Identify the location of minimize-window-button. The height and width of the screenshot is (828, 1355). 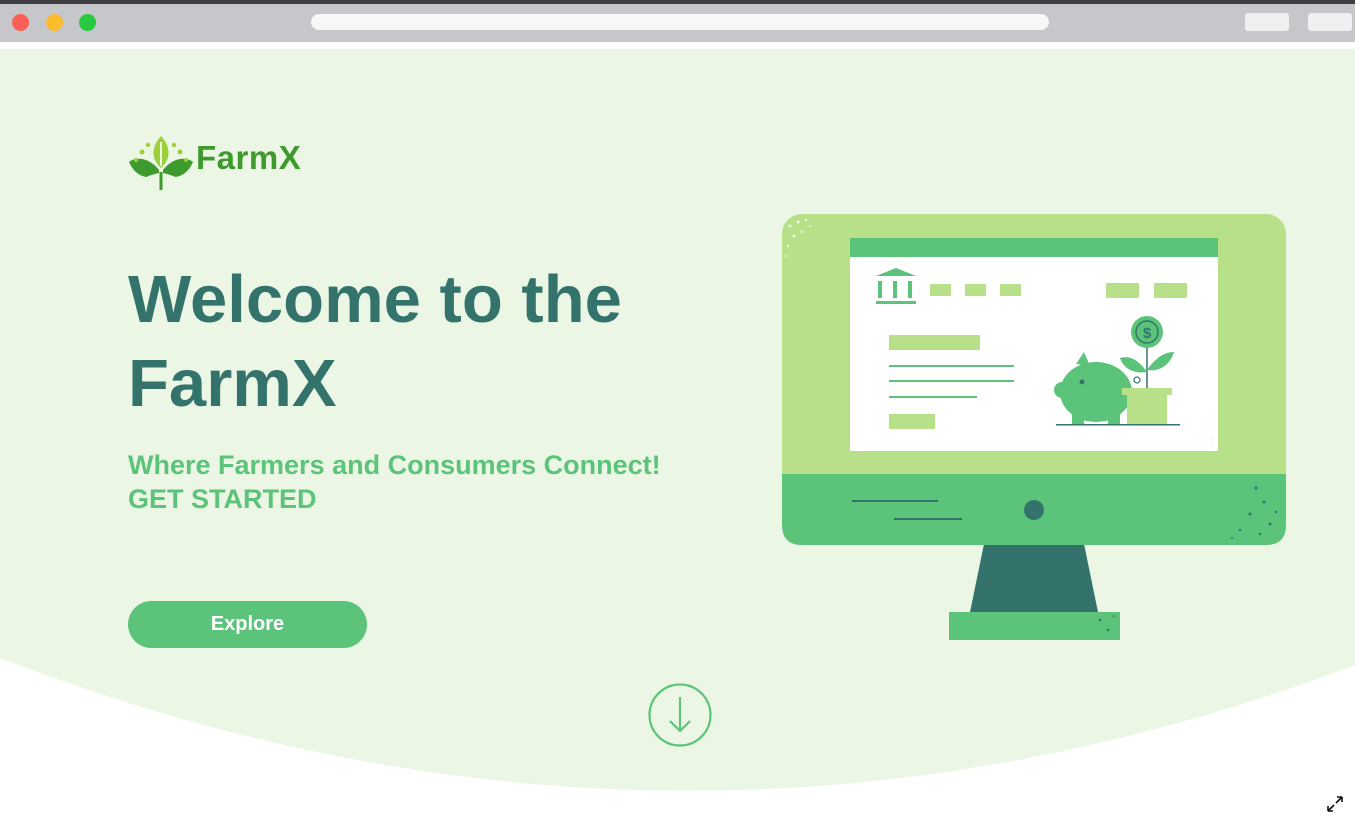
(54, 22).